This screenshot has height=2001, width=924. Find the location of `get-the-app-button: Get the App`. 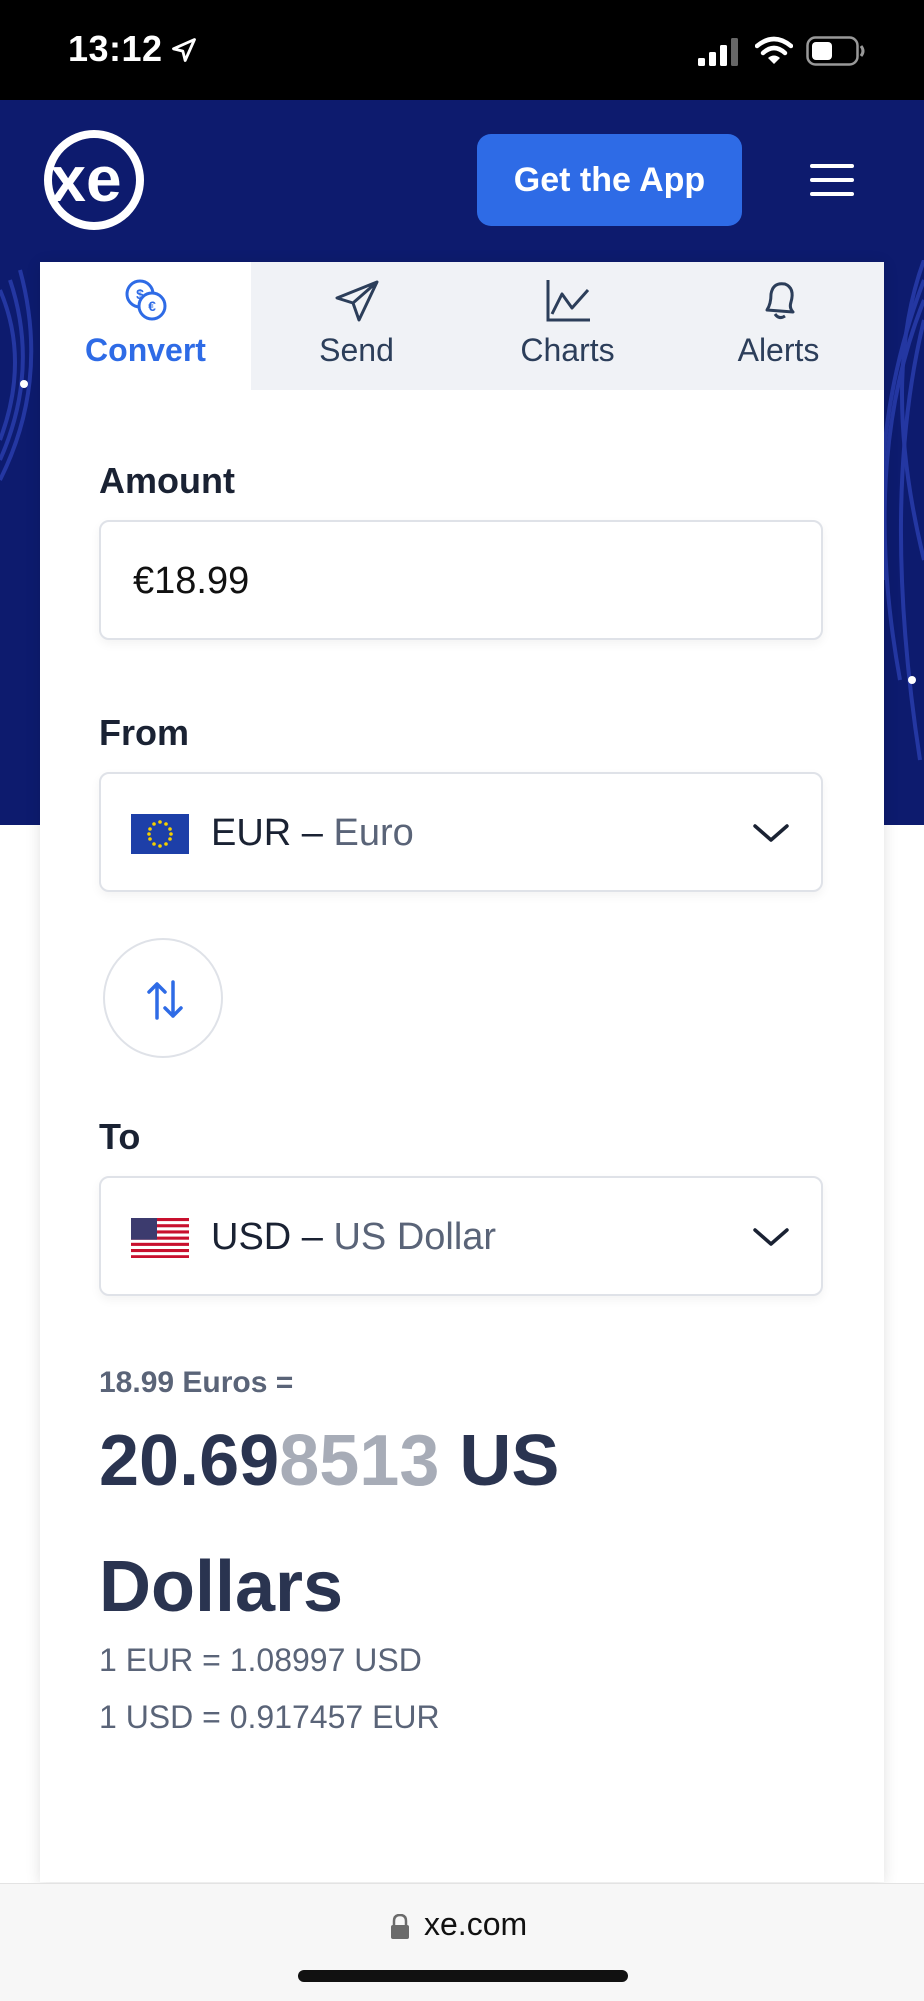

get-the-app-button: Get the App is located at coordinates (609, 180).